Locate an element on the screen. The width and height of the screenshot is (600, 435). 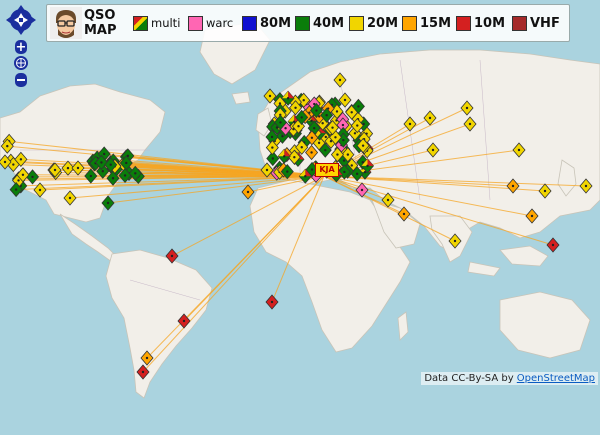
legend-title-line1: QSO is located at coordinates (100, 15).